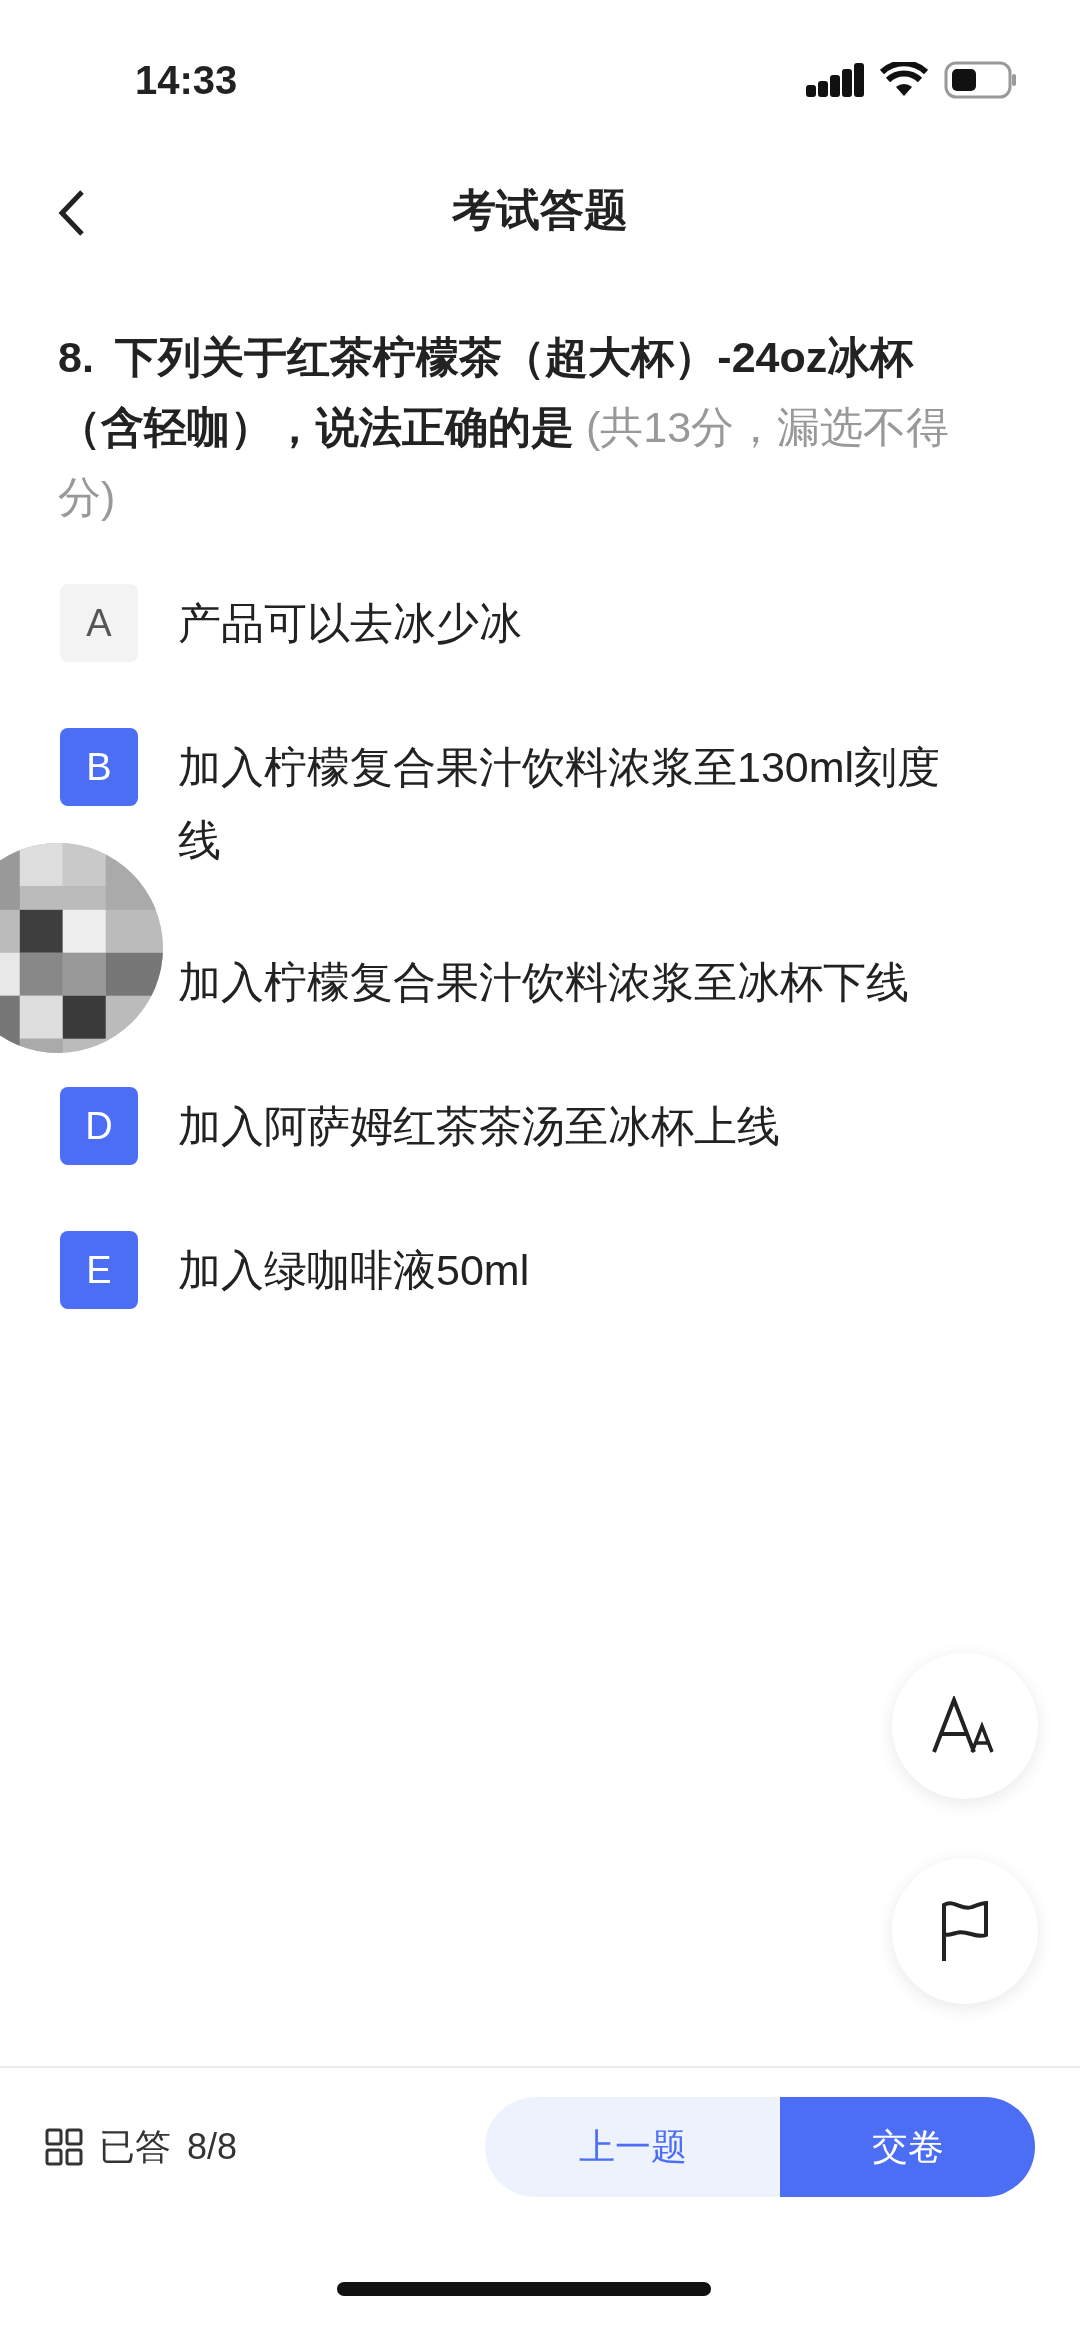  What do you see at coordinates (576, 804) in the screenshot?
I see `option-text: 加入柠檬复合果汁饮料浓浆至130ml刻度线` at bounding box center [576, 804].